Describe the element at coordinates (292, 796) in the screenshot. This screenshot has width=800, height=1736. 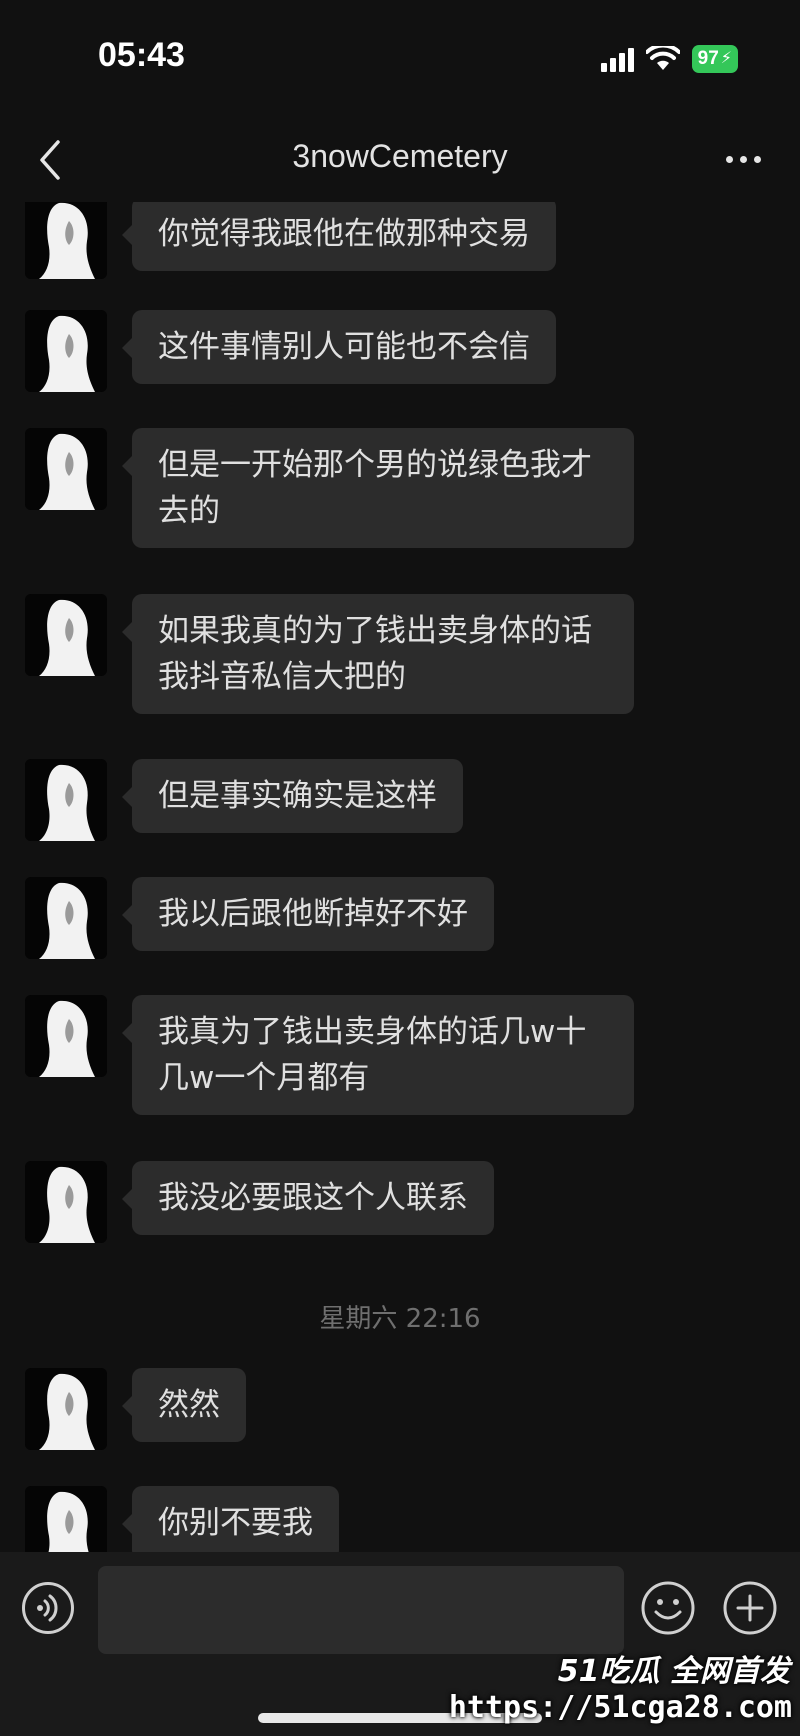
I see `message-bubble: 但是事实确实是这样` at that location.